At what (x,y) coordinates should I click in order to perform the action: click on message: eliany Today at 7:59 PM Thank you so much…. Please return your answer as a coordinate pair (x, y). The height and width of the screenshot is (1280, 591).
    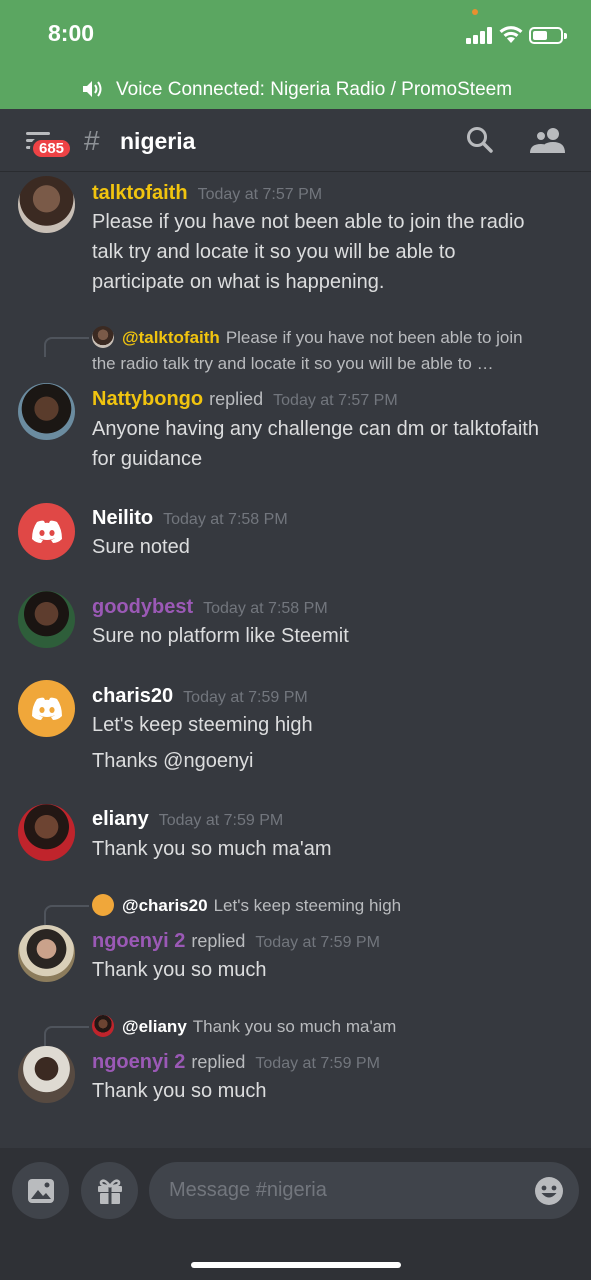
    Looking at the image, I should click on (295, 837).